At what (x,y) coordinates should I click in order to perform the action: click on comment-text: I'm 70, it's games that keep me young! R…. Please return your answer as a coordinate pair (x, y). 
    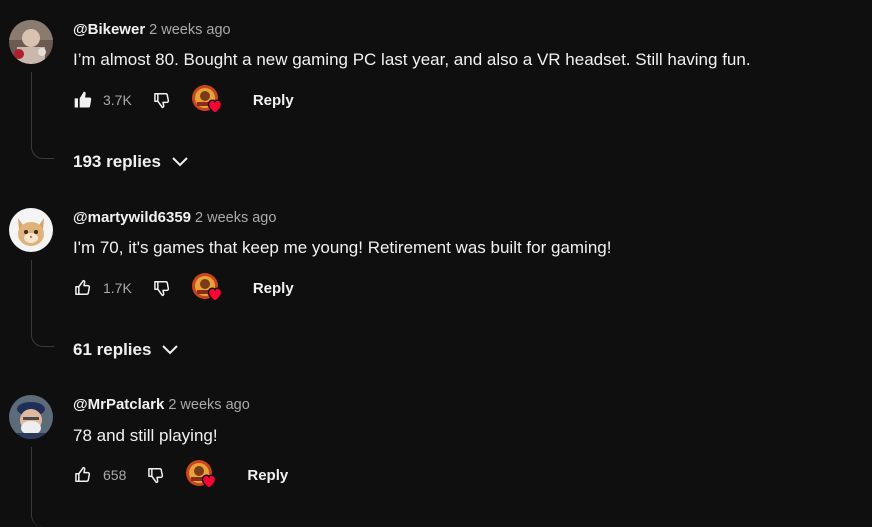
    Looking at the image, I should click on (342, 247).